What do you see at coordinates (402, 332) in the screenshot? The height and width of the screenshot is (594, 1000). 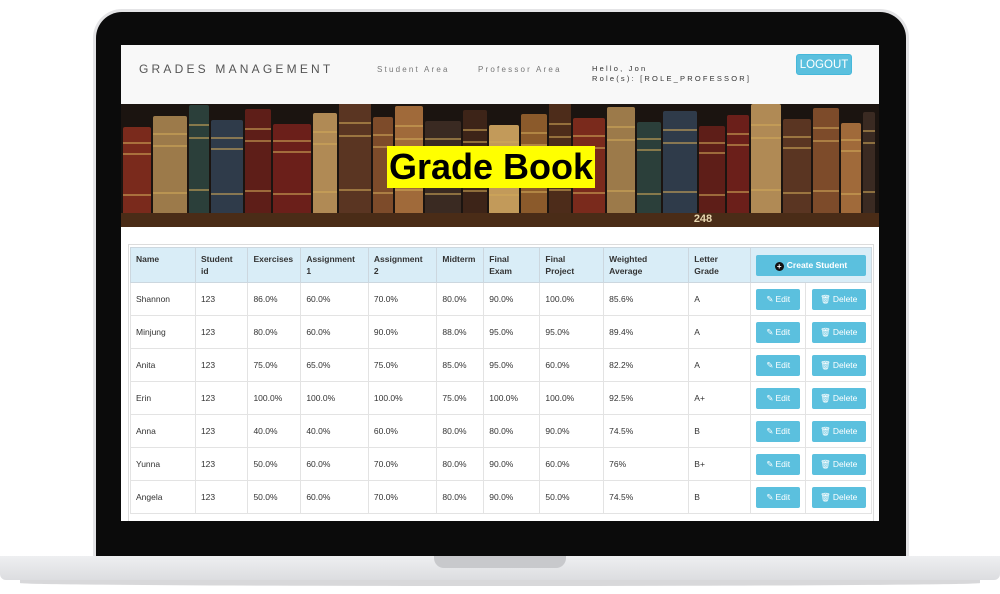 I see `cell-assignment-2: 90.0%` at bounding box center [402, 332].